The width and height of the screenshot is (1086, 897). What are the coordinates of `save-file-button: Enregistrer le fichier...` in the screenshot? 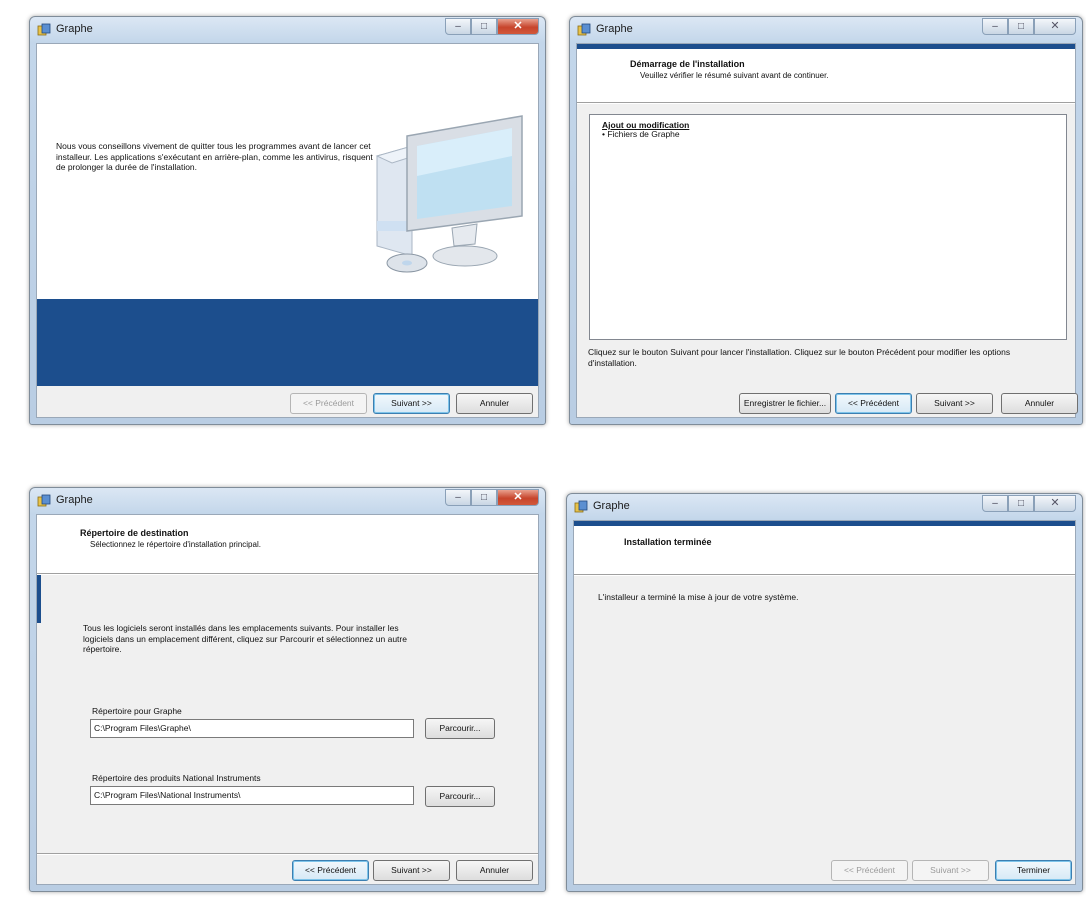 It's located at (785, 403).